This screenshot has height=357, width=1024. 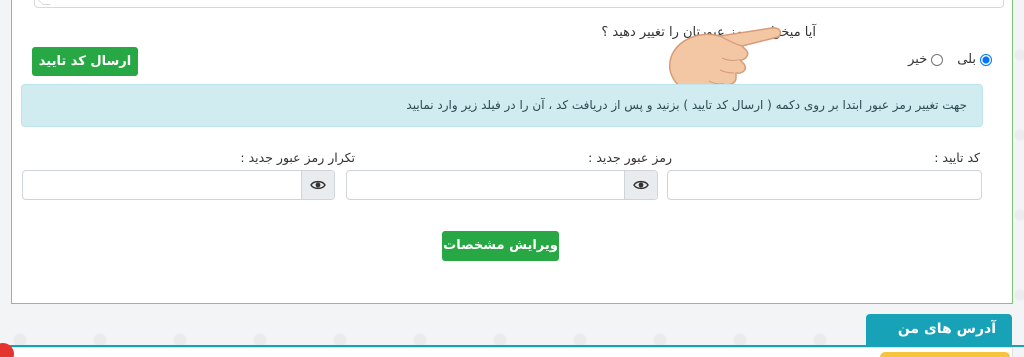 What do you see at coordinates (824, 185) in the screenshot?
I see `verification-code-input` at bounding box center [824, 185].